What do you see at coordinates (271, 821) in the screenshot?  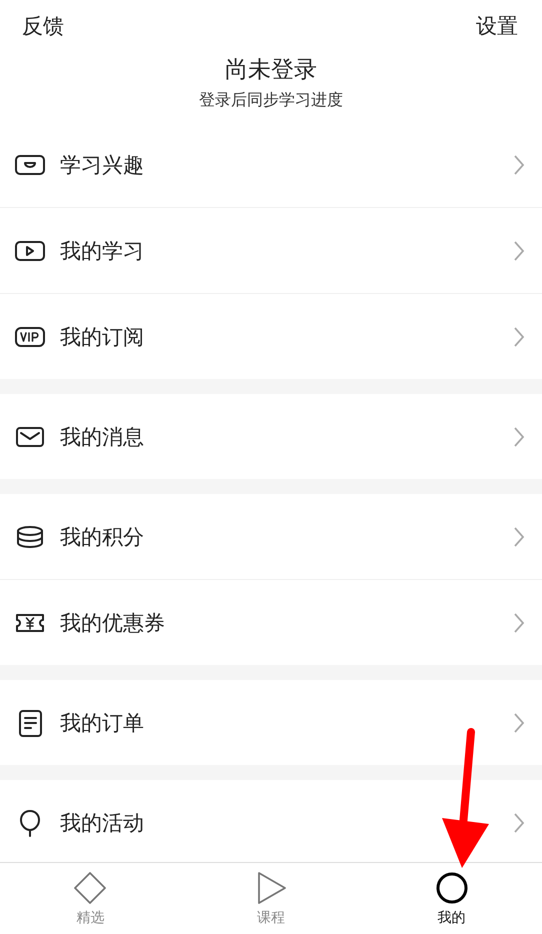 I see `menu-item: 我的活动` at bounding box center [271, 821].